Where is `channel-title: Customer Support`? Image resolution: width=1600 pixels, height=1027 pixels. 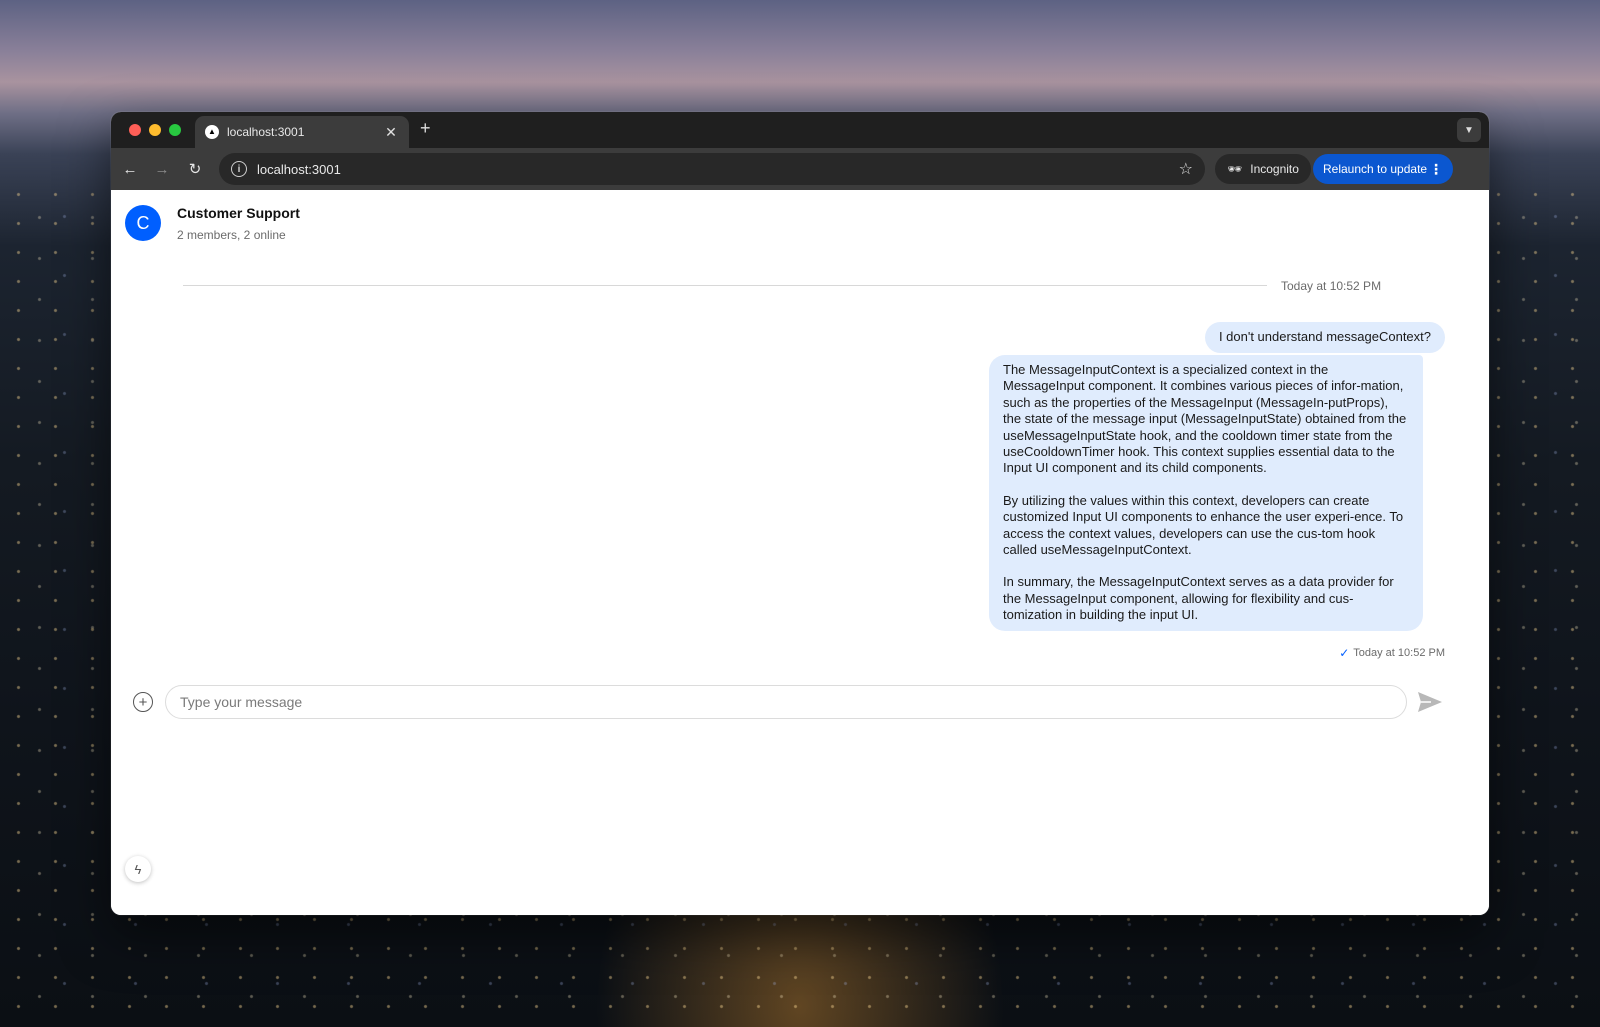 channel-title: Customer Support is located at coordinates (238, 213).